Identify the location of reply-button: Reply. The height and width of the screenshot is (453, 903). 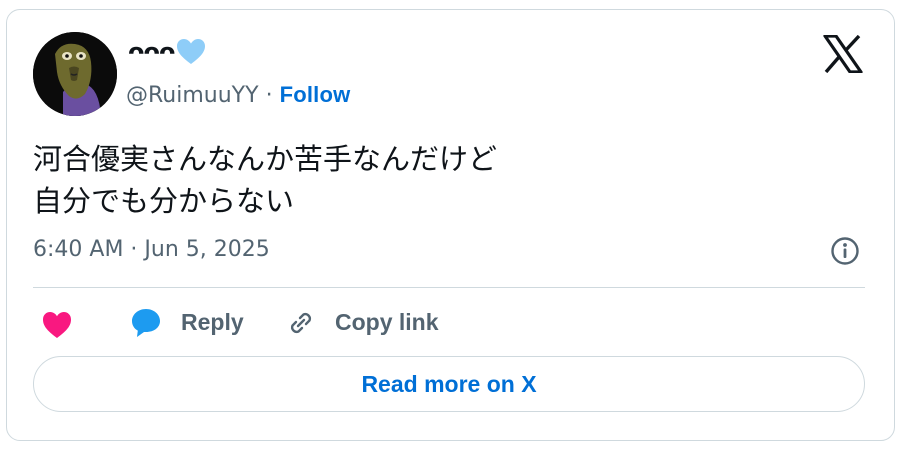
(212, 322).